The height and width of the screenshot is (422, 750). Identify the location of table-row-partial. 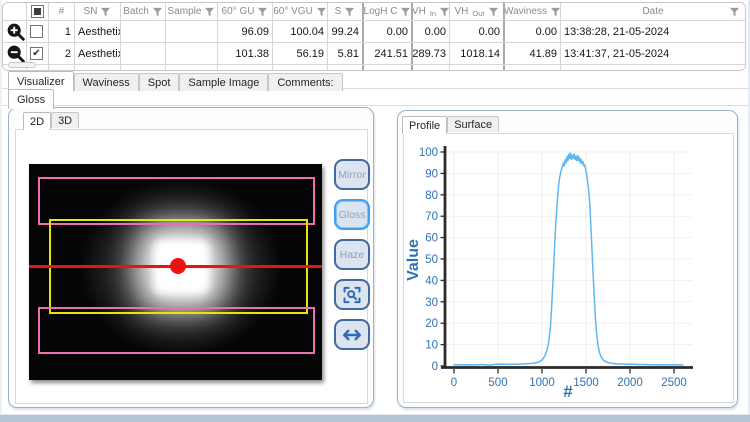
(374, 67).